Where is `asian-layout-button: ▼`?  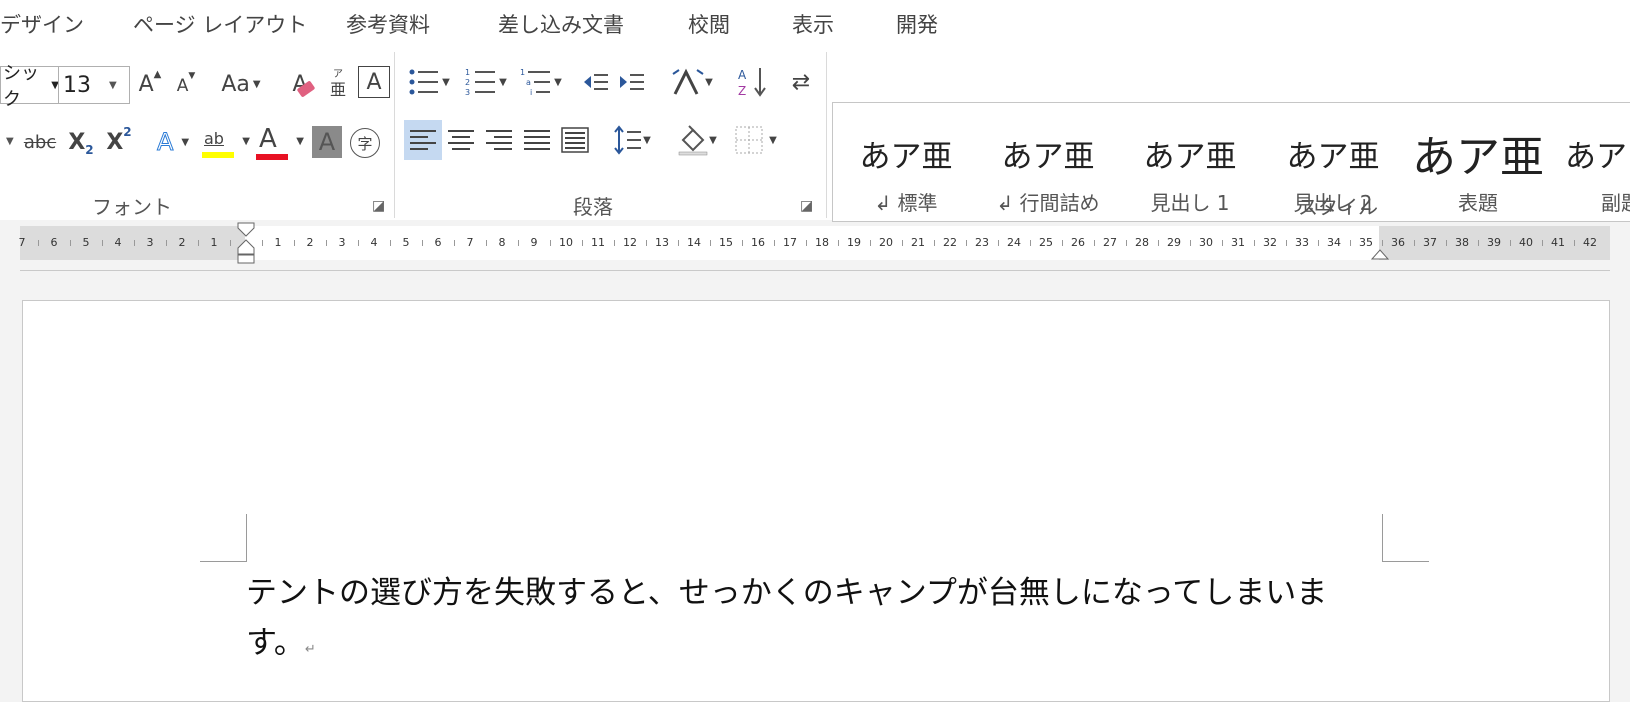 asian-layout-button: ▼ is located at coordinates (692, 82).